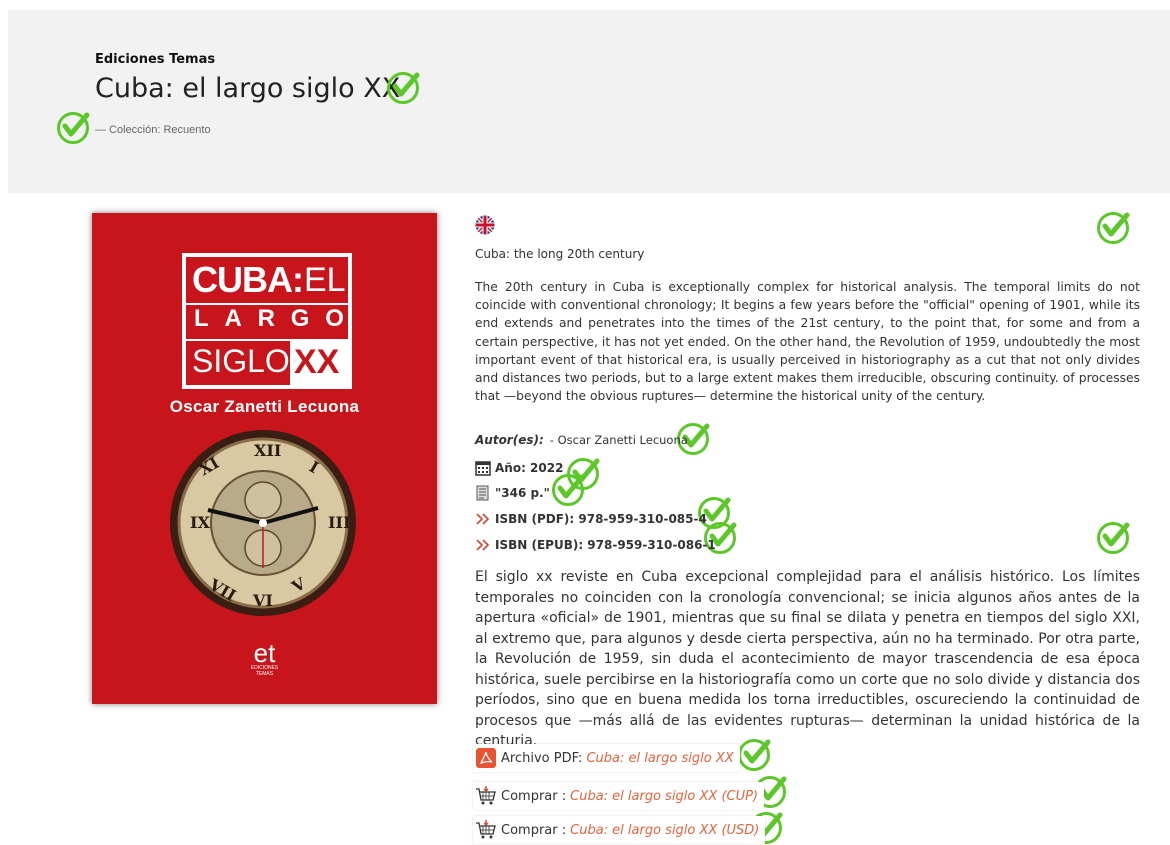 The image size is (1170, 845). Describe the element at coordinates (601, 519) in the screenshot. I see `isbn-pdf-value: ISBN (PDF): 978-959-310-085-4` at that location.